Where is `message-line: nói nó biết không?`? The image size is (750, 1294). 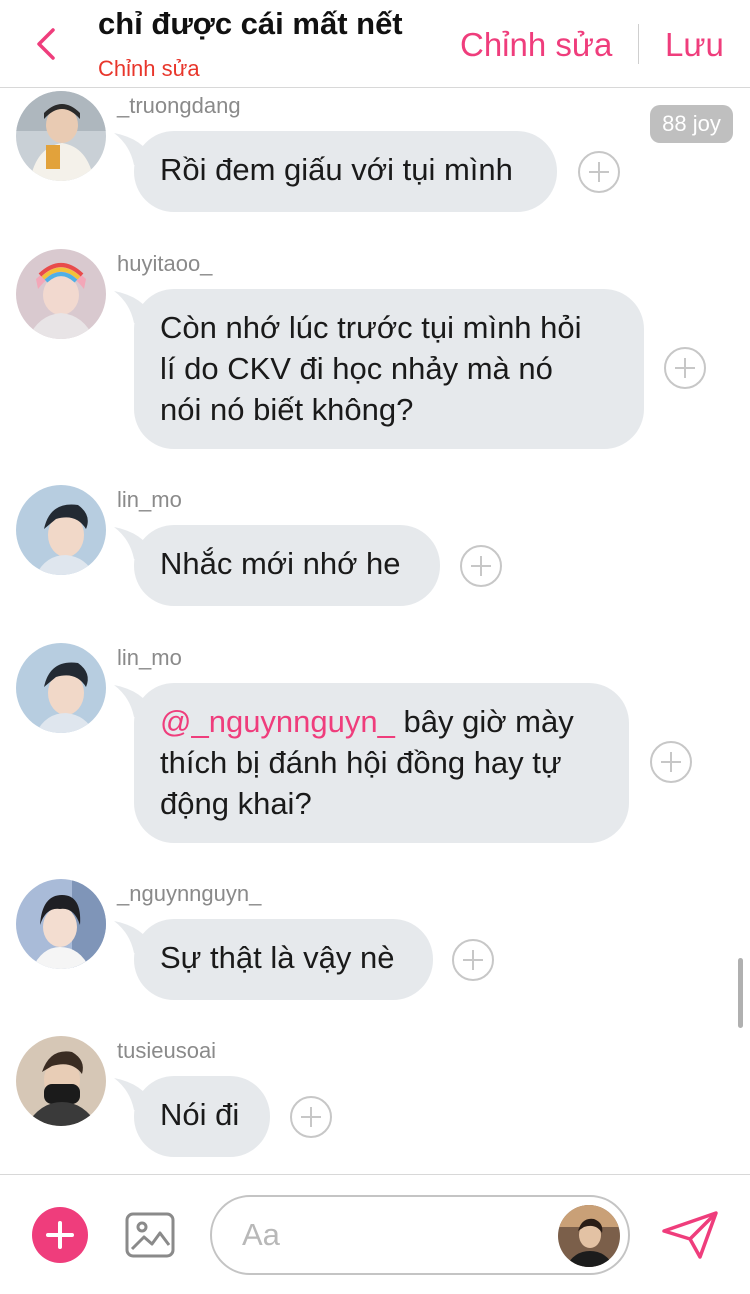
message-line: nói nó biết không? is located at coordinates (287, 409).